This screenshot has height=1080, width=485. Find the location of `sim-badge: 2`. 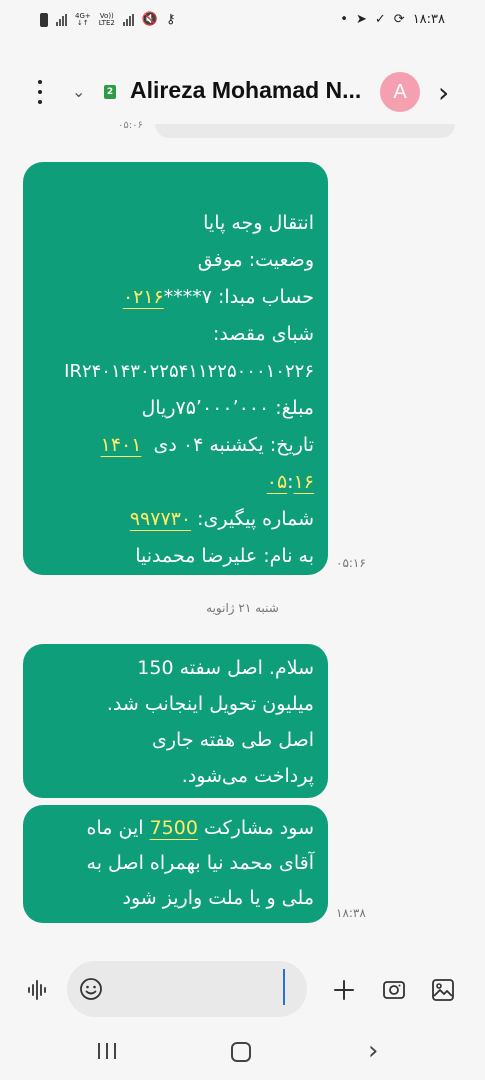

sim-badge: 2 is located at coordinates (110, 92).